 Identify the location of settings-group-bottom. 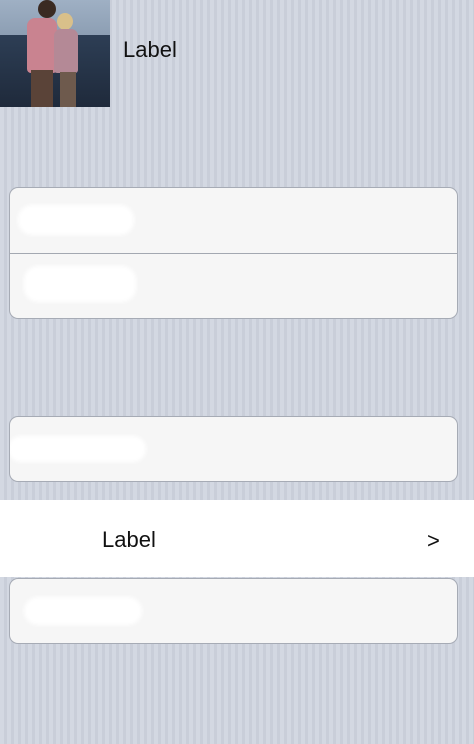
(233, 611).